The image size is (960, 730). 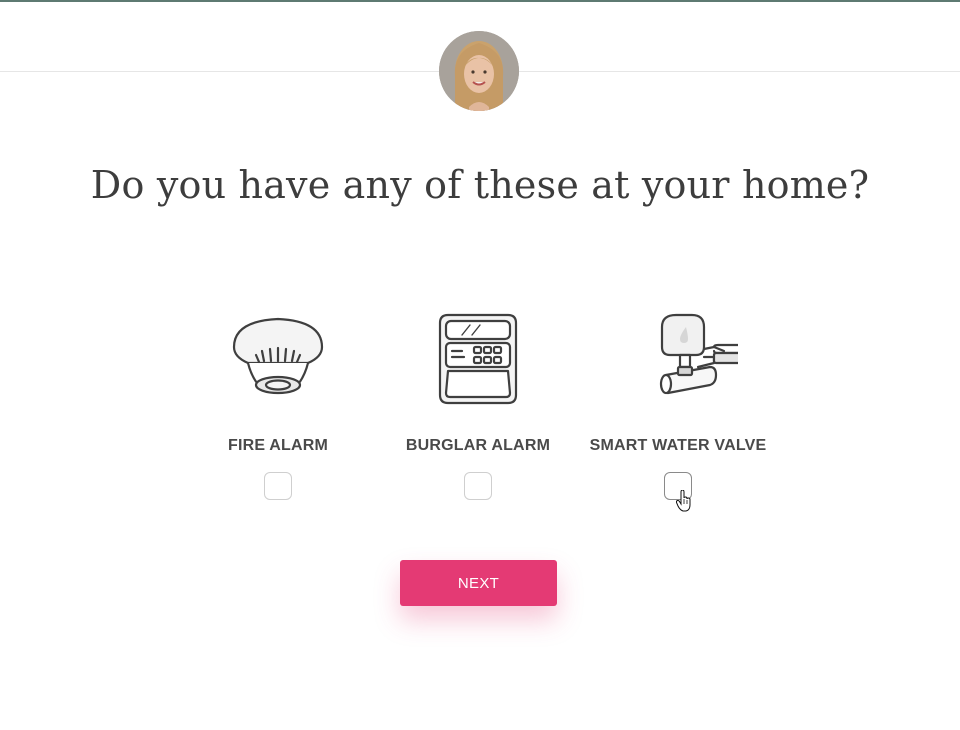 What do you see at coordinates (480, 185) in the screenshot?
I see `page-title: Do you have any of these at your home?` at bounding box center [480, 185].